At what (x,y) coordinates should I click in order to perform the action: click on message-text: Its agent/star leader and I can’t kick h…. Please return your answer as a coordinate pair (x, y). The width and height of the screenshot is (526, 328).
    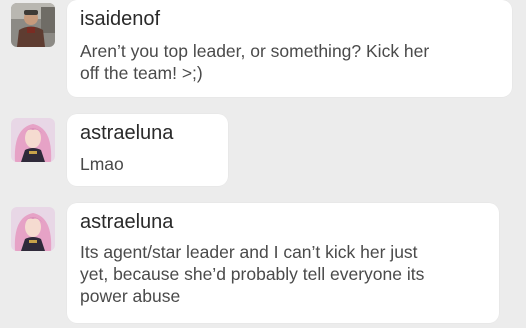
    Looking at the image, I should click on (252, 274).